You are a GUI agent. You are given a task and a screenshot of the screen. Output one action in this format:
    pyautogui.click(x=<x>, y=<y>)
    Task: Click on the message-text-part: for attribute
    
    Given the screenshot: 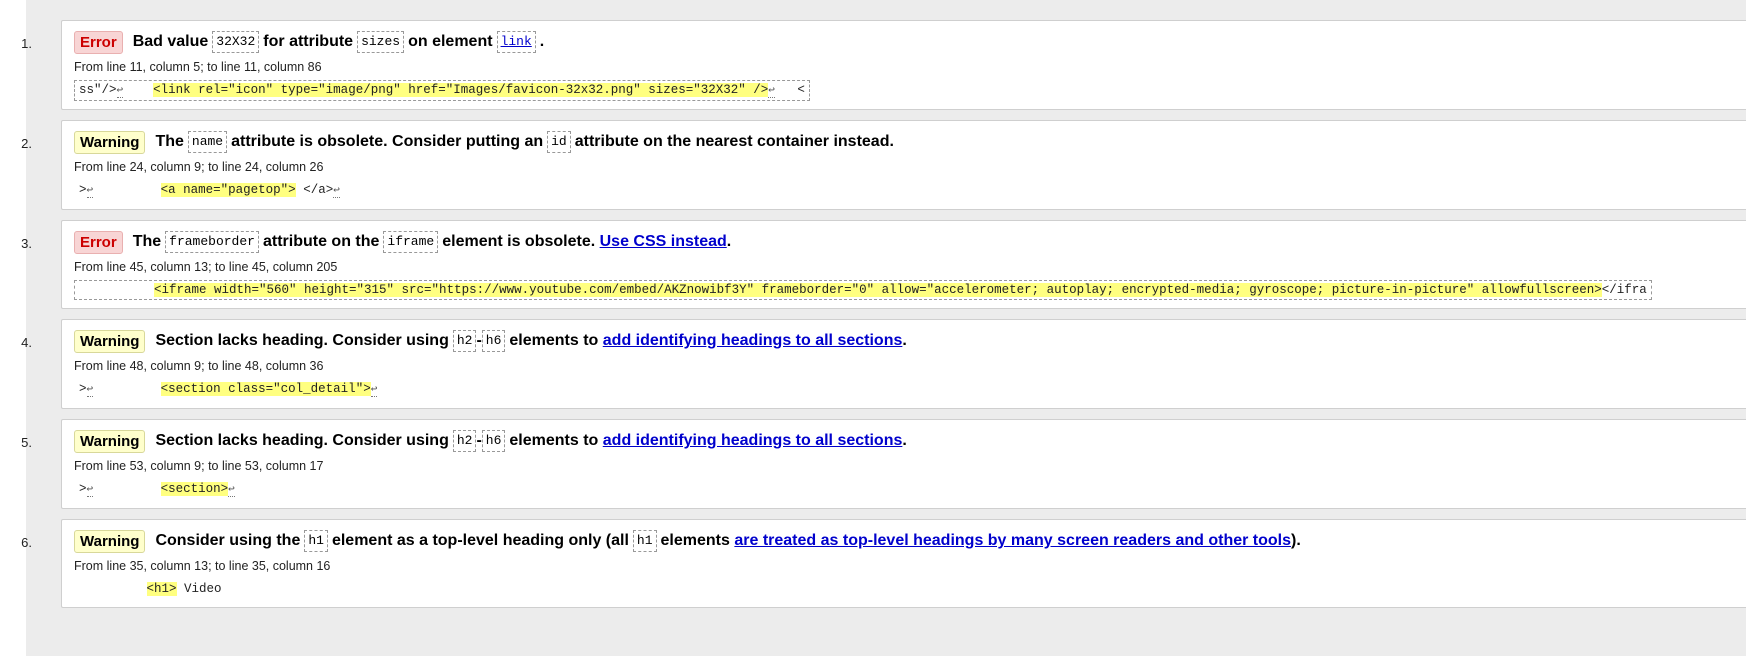 What is the action you would take?
    pyautogui.click(x=308, y=41)
    